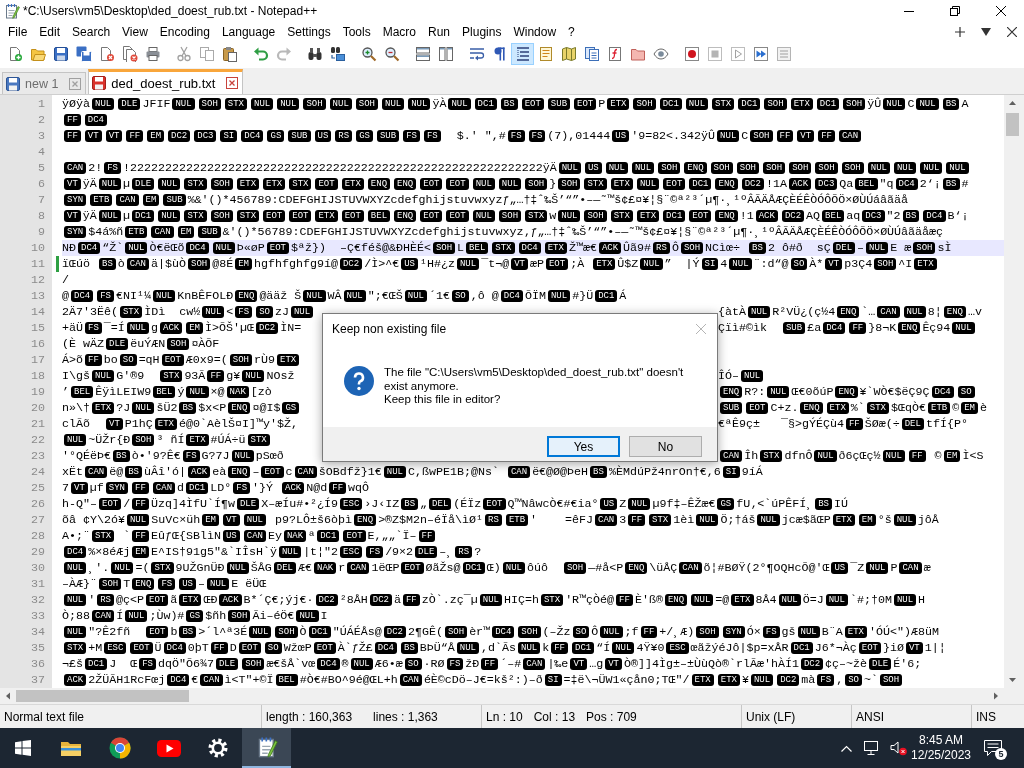 The width and height of the screenshot is (1024, 768). Describe the element at coordinates (116, 488) in the screenshot. I see `control-char-badge: SYN` at that location.